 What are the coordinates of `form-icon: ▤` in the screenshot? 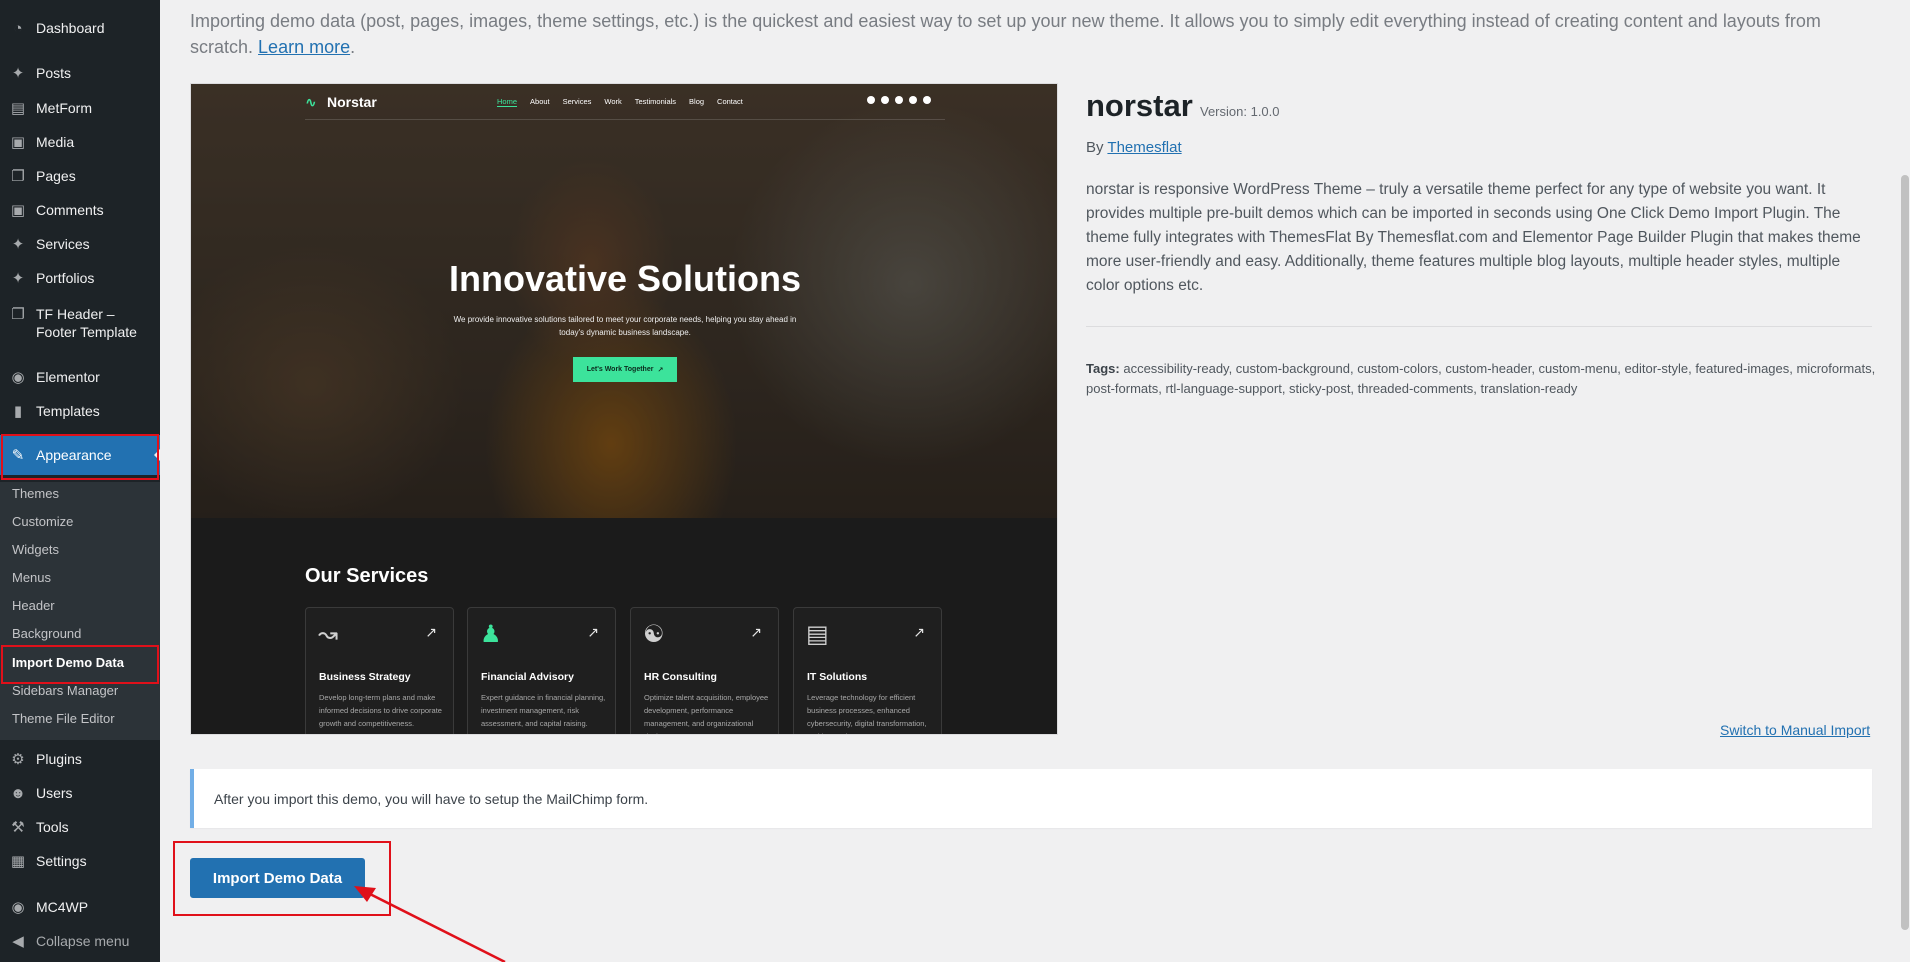 It's located at (18, 108).